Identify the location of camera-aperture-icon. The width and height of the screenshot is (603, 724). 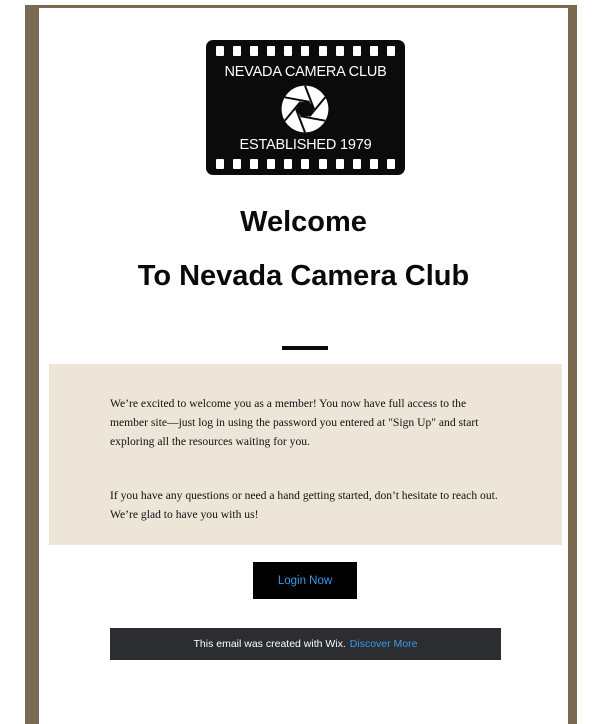
(305, 109).